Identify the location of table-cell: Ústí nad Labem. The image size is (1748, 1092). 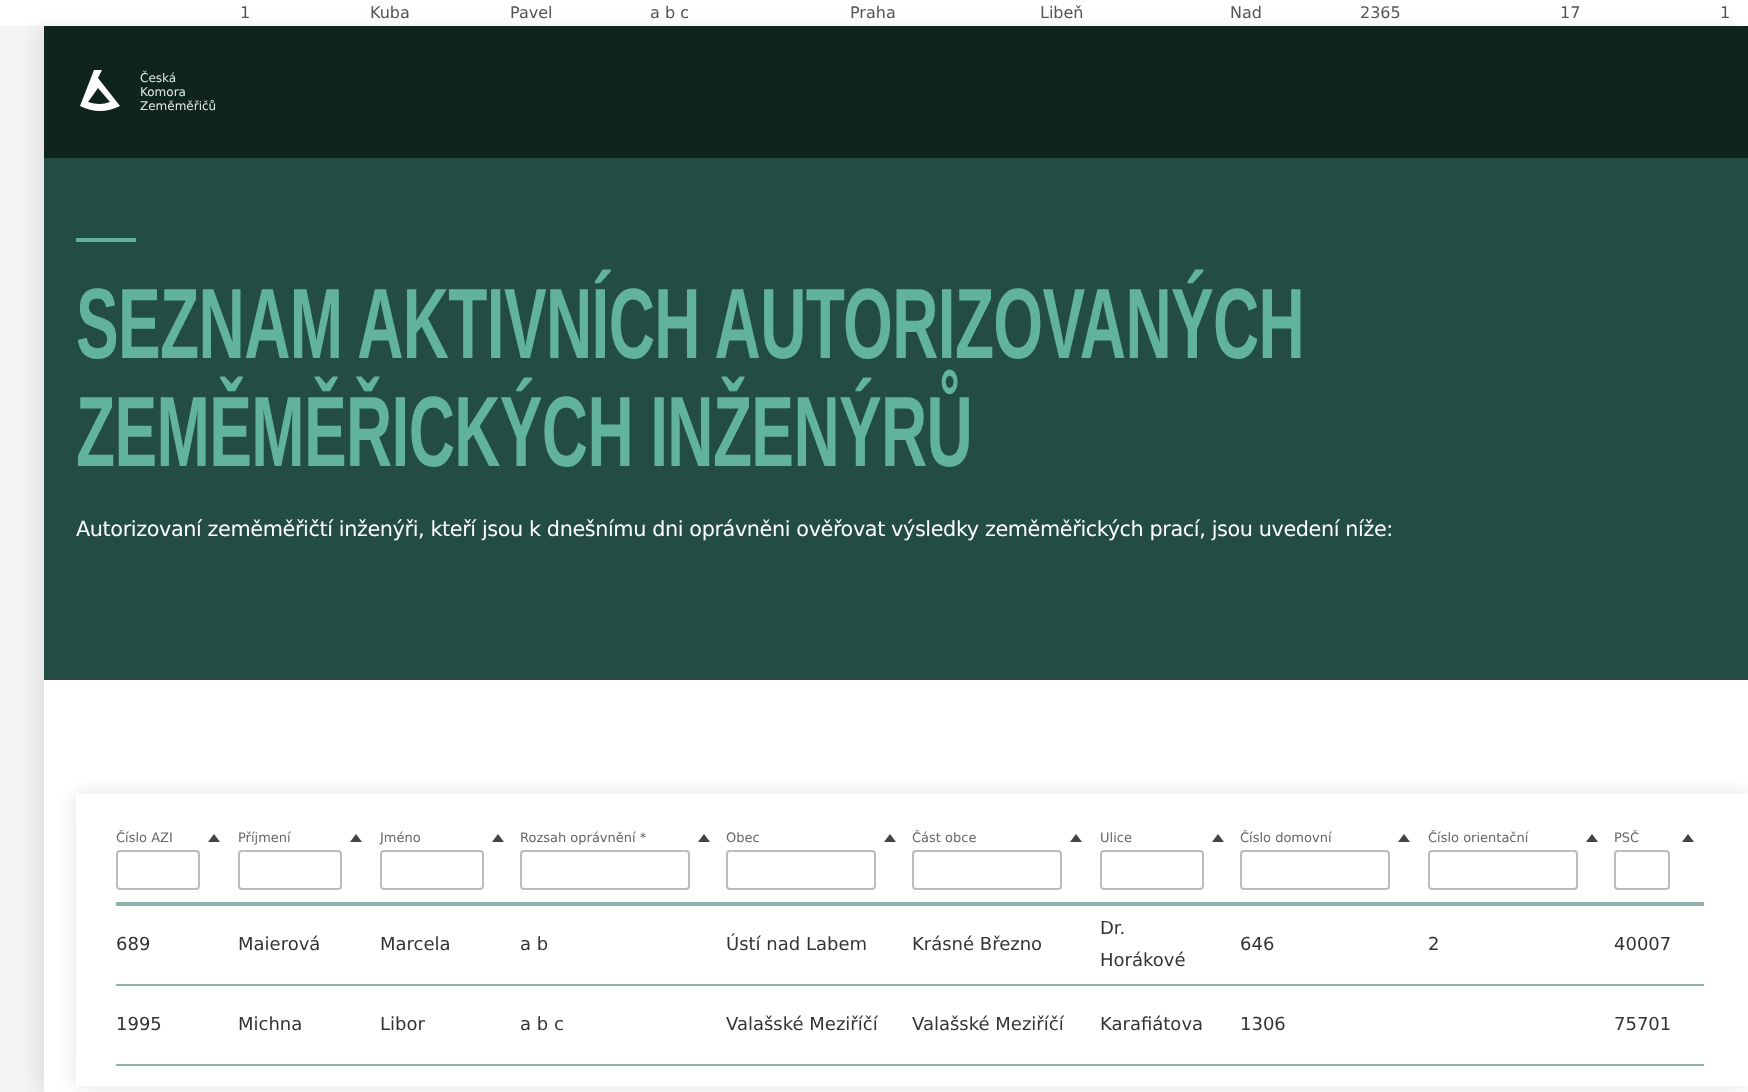
(797, 945).